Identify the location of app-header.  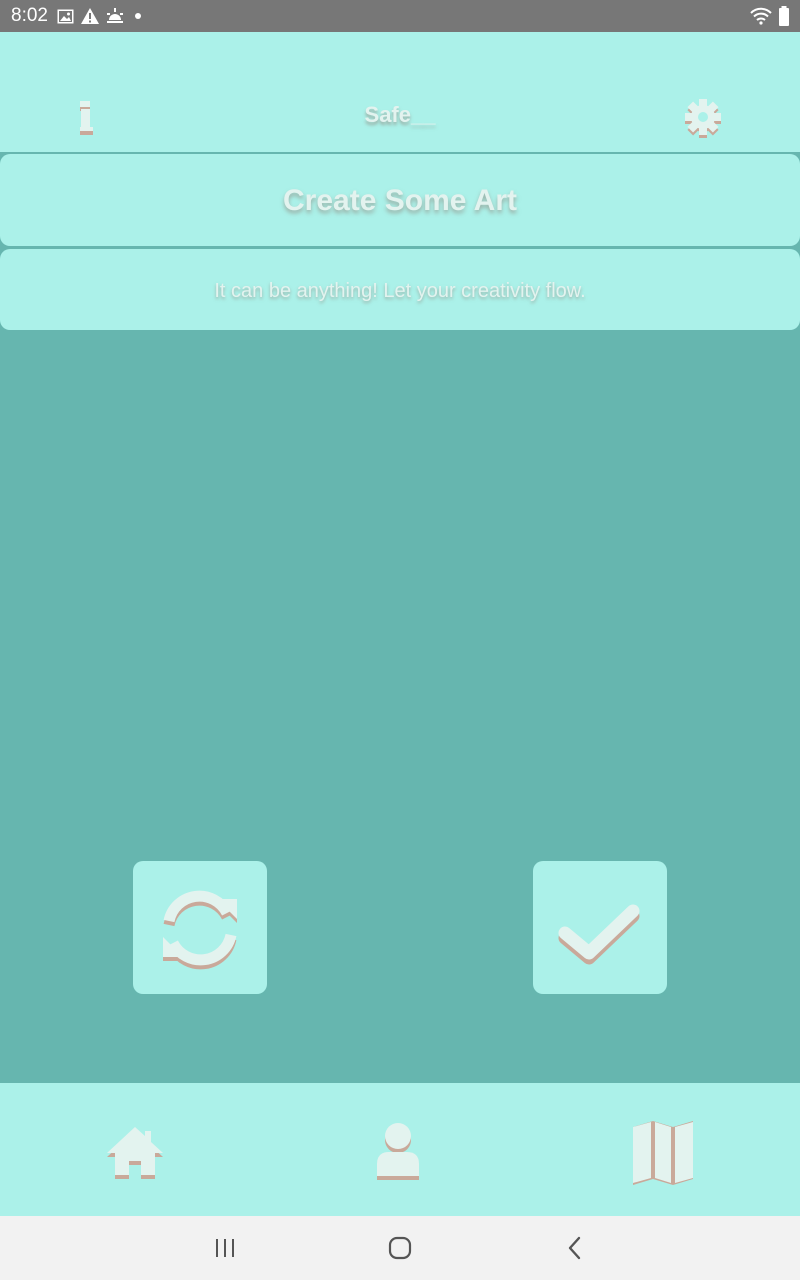
(400, 92).